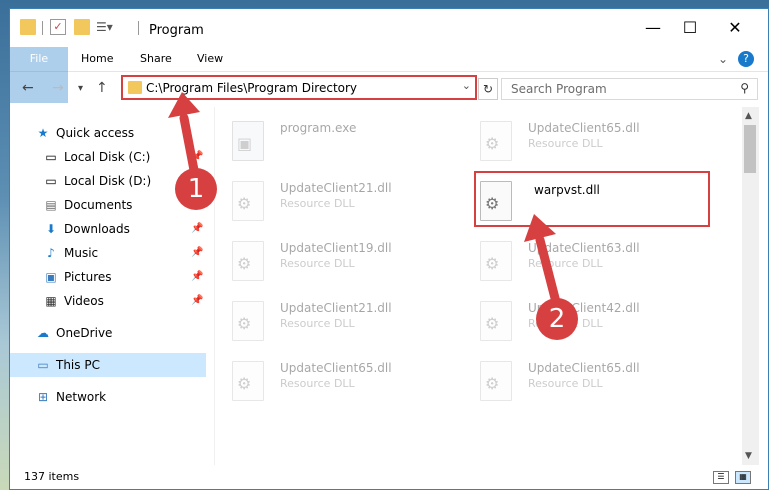 The image size is (769, 490). What do you see at coordinates (51, 277) in the screenshot?
I see `pictures-icon: ▣` at bounding box center [51, 277].